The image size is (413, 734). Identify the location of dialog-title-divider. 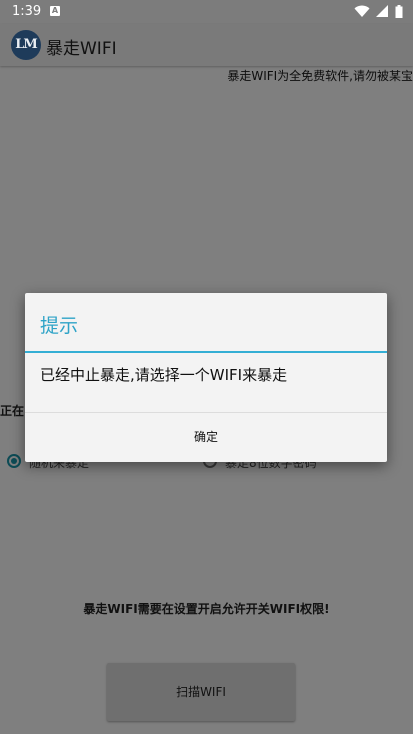
(206, 352).